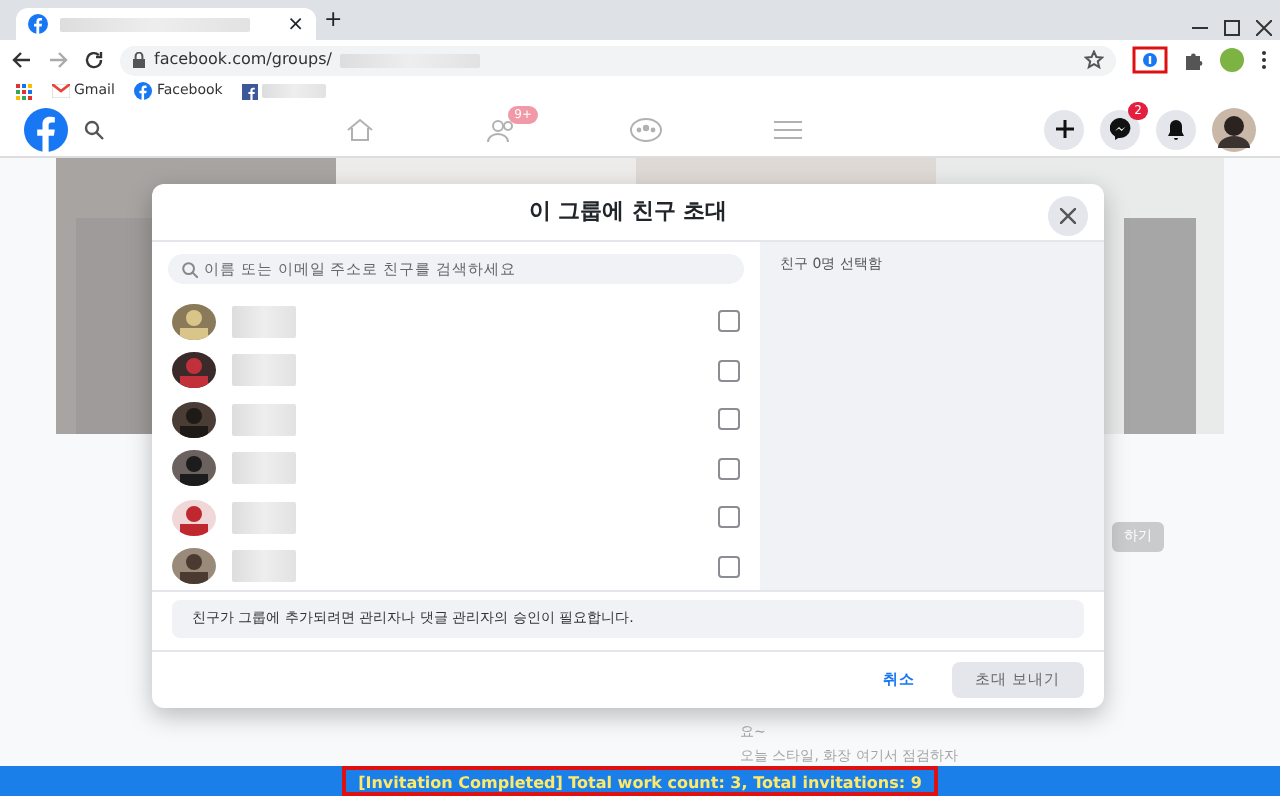  I want to click on gmail-icon, so click(61, 91).